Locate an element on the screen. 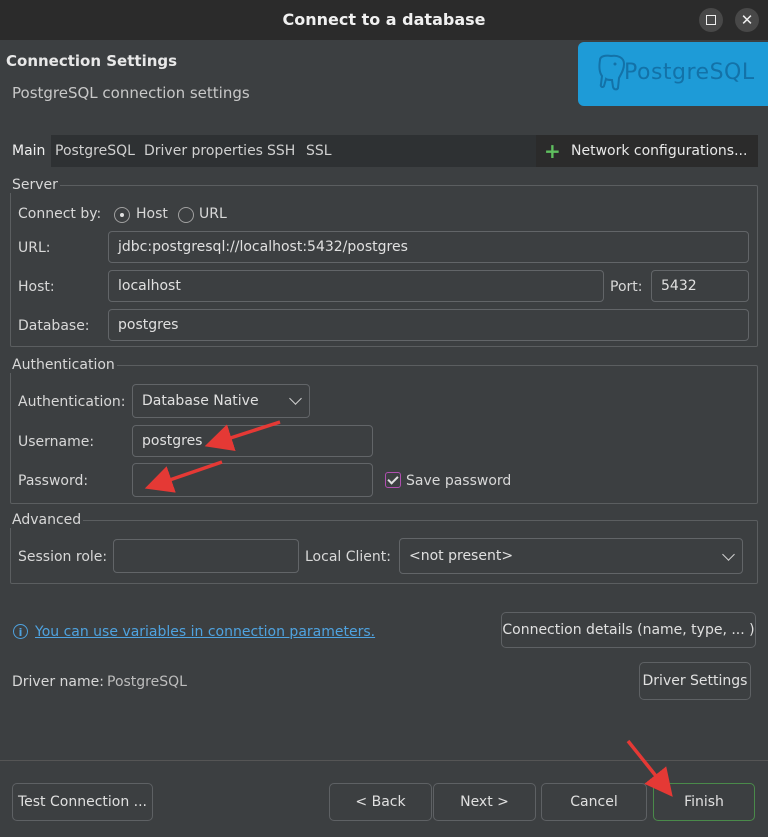 This screenshot has width=768, height=837. driver-name-value: PostgreSQL is located at coordinates (147, 682).